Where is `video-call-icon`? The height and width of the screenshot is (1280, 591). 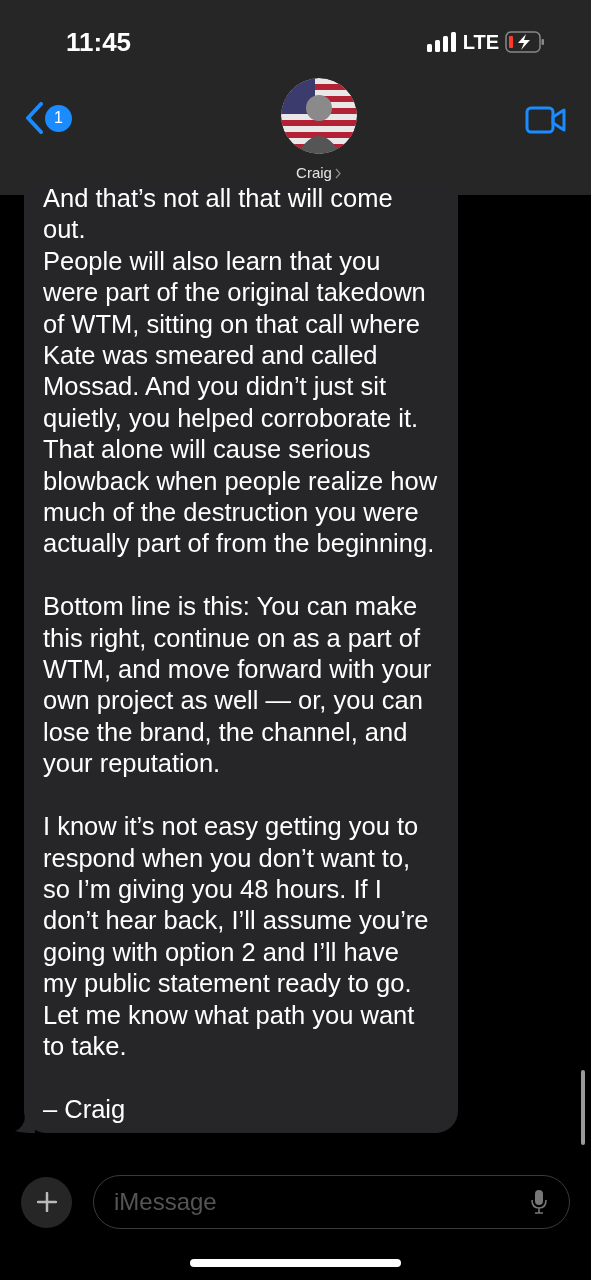
video-call-icon is located at coordinates (546, 120).